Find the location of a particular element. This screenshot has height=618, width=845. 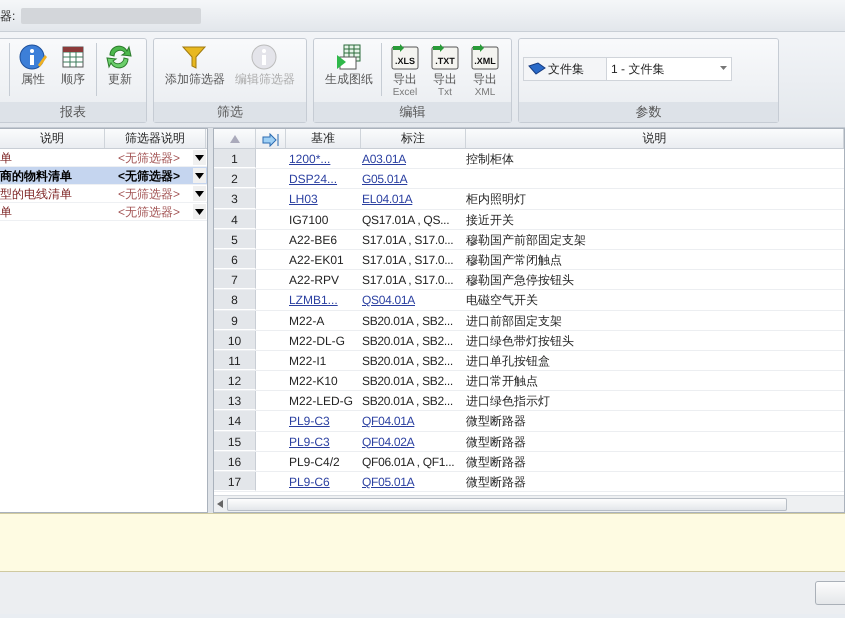

row-number: 13 is located at coordinates (235, 400).